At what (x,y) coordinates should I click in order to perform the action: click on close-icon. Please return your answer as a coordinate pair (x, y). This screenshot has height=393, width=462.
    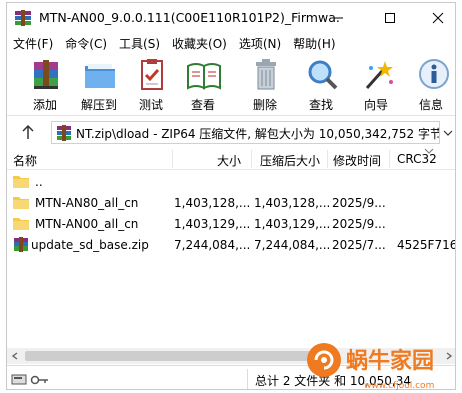
    Looking at the image, I should click on (438, 18).